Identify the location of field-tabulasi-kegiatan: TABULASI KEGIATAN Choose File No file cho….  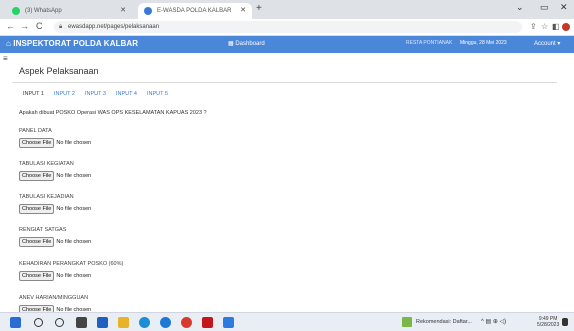
(169, 171).